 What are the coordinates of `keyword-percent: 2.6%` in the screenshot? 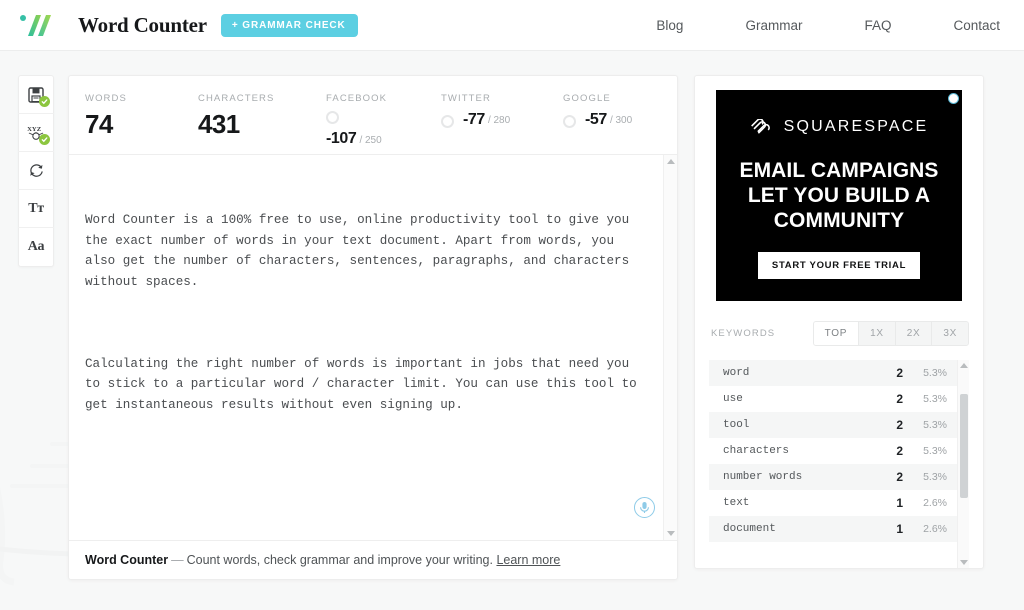 It's located at (935, 529).